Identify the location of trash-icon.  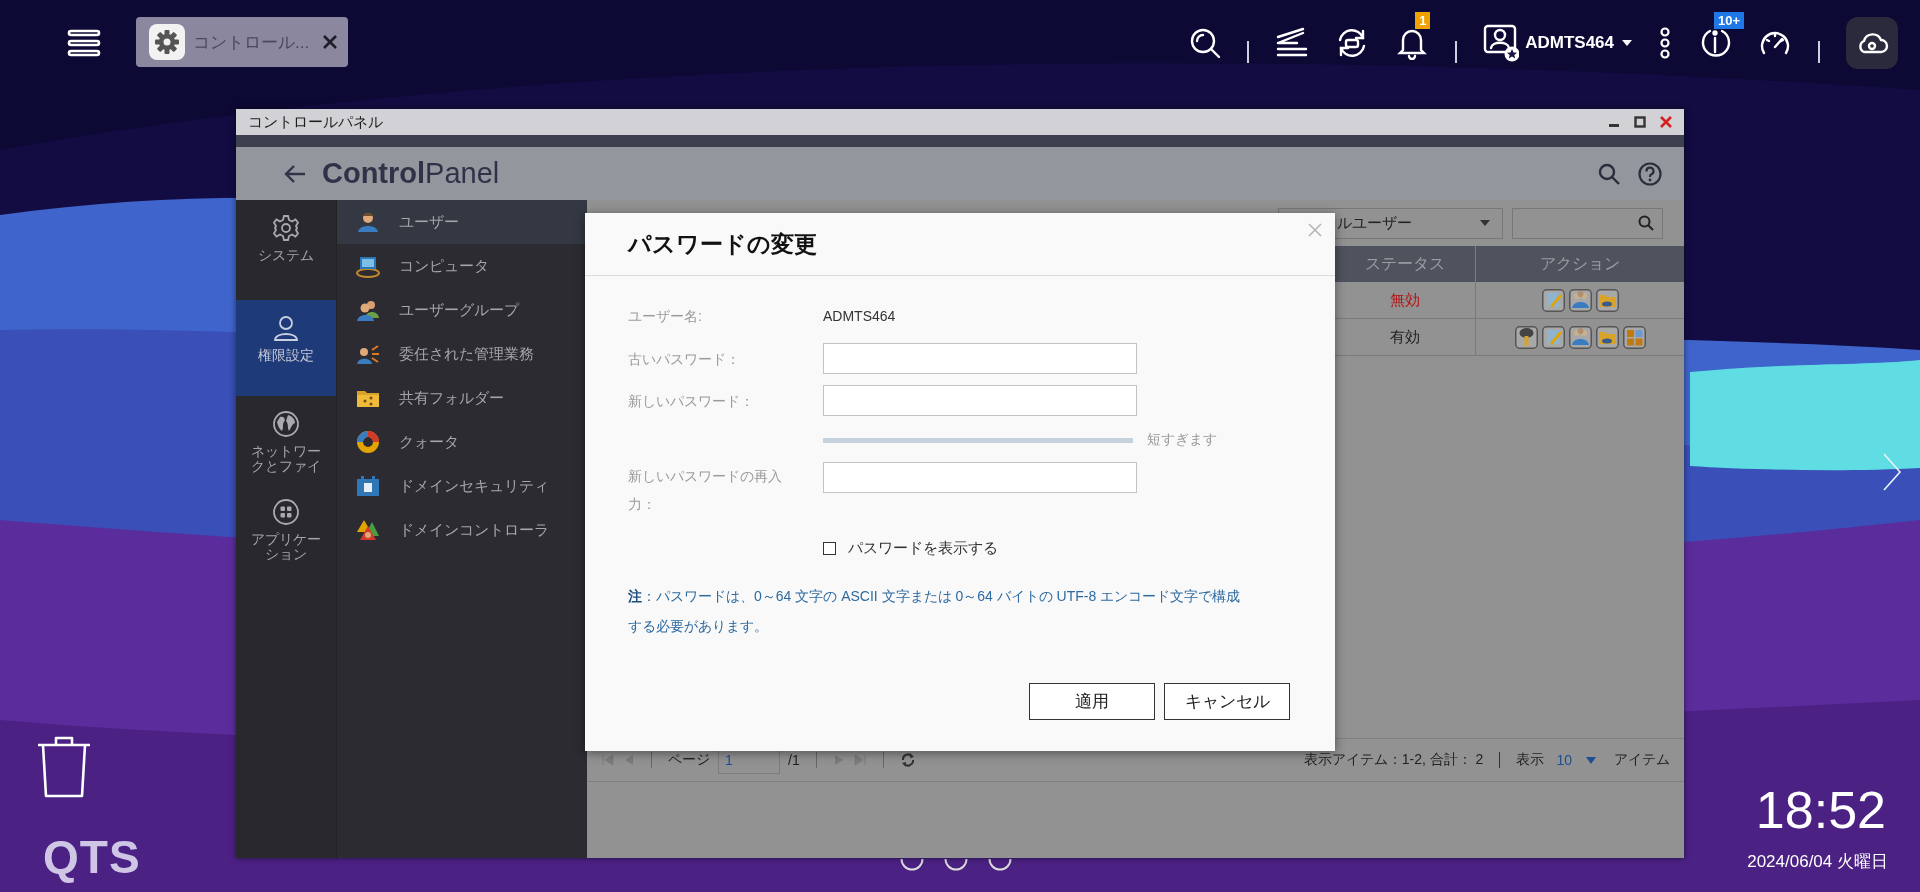
(64, 767).